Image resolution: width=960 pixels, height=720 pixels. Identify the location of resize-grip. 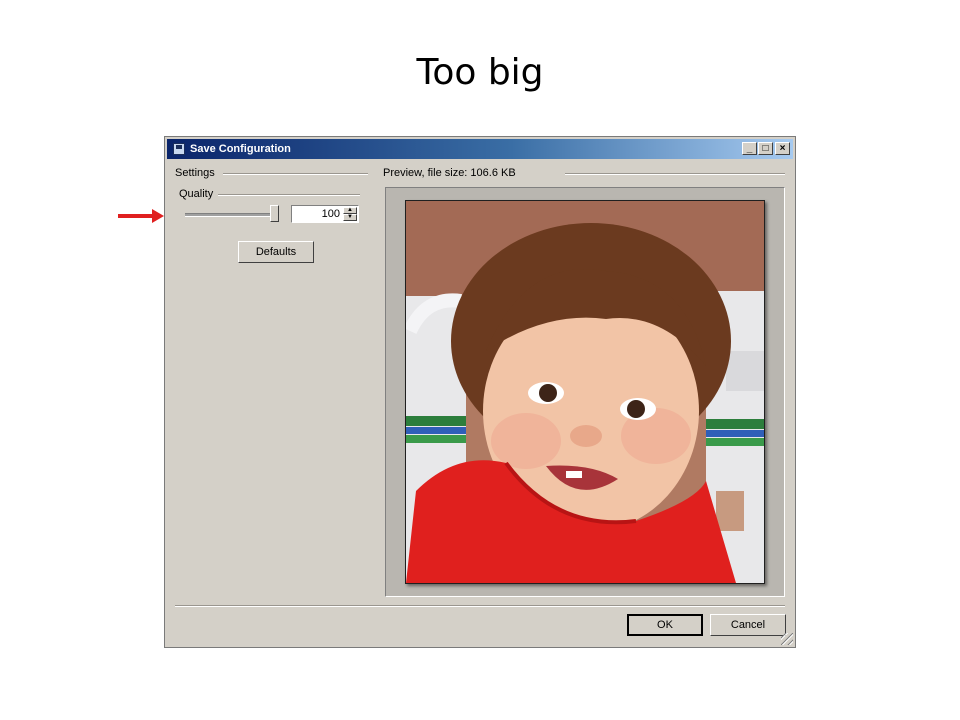
(787, 639).